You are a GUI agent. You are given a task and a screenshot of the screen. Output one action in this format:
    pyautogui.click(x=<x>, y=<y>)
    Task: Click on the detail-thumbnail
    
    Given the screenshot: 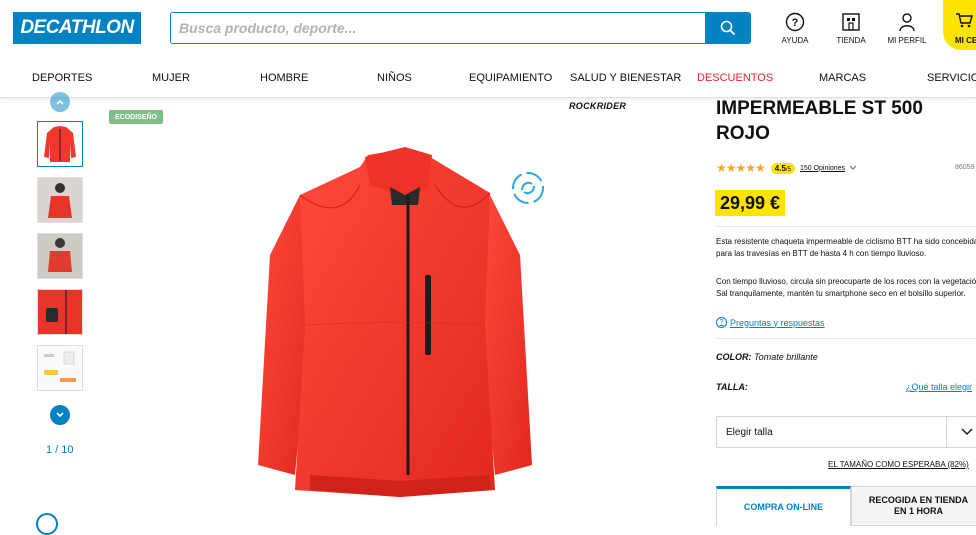 What is the action you would take?
    pyautogui.click(x=60, y=312)
    